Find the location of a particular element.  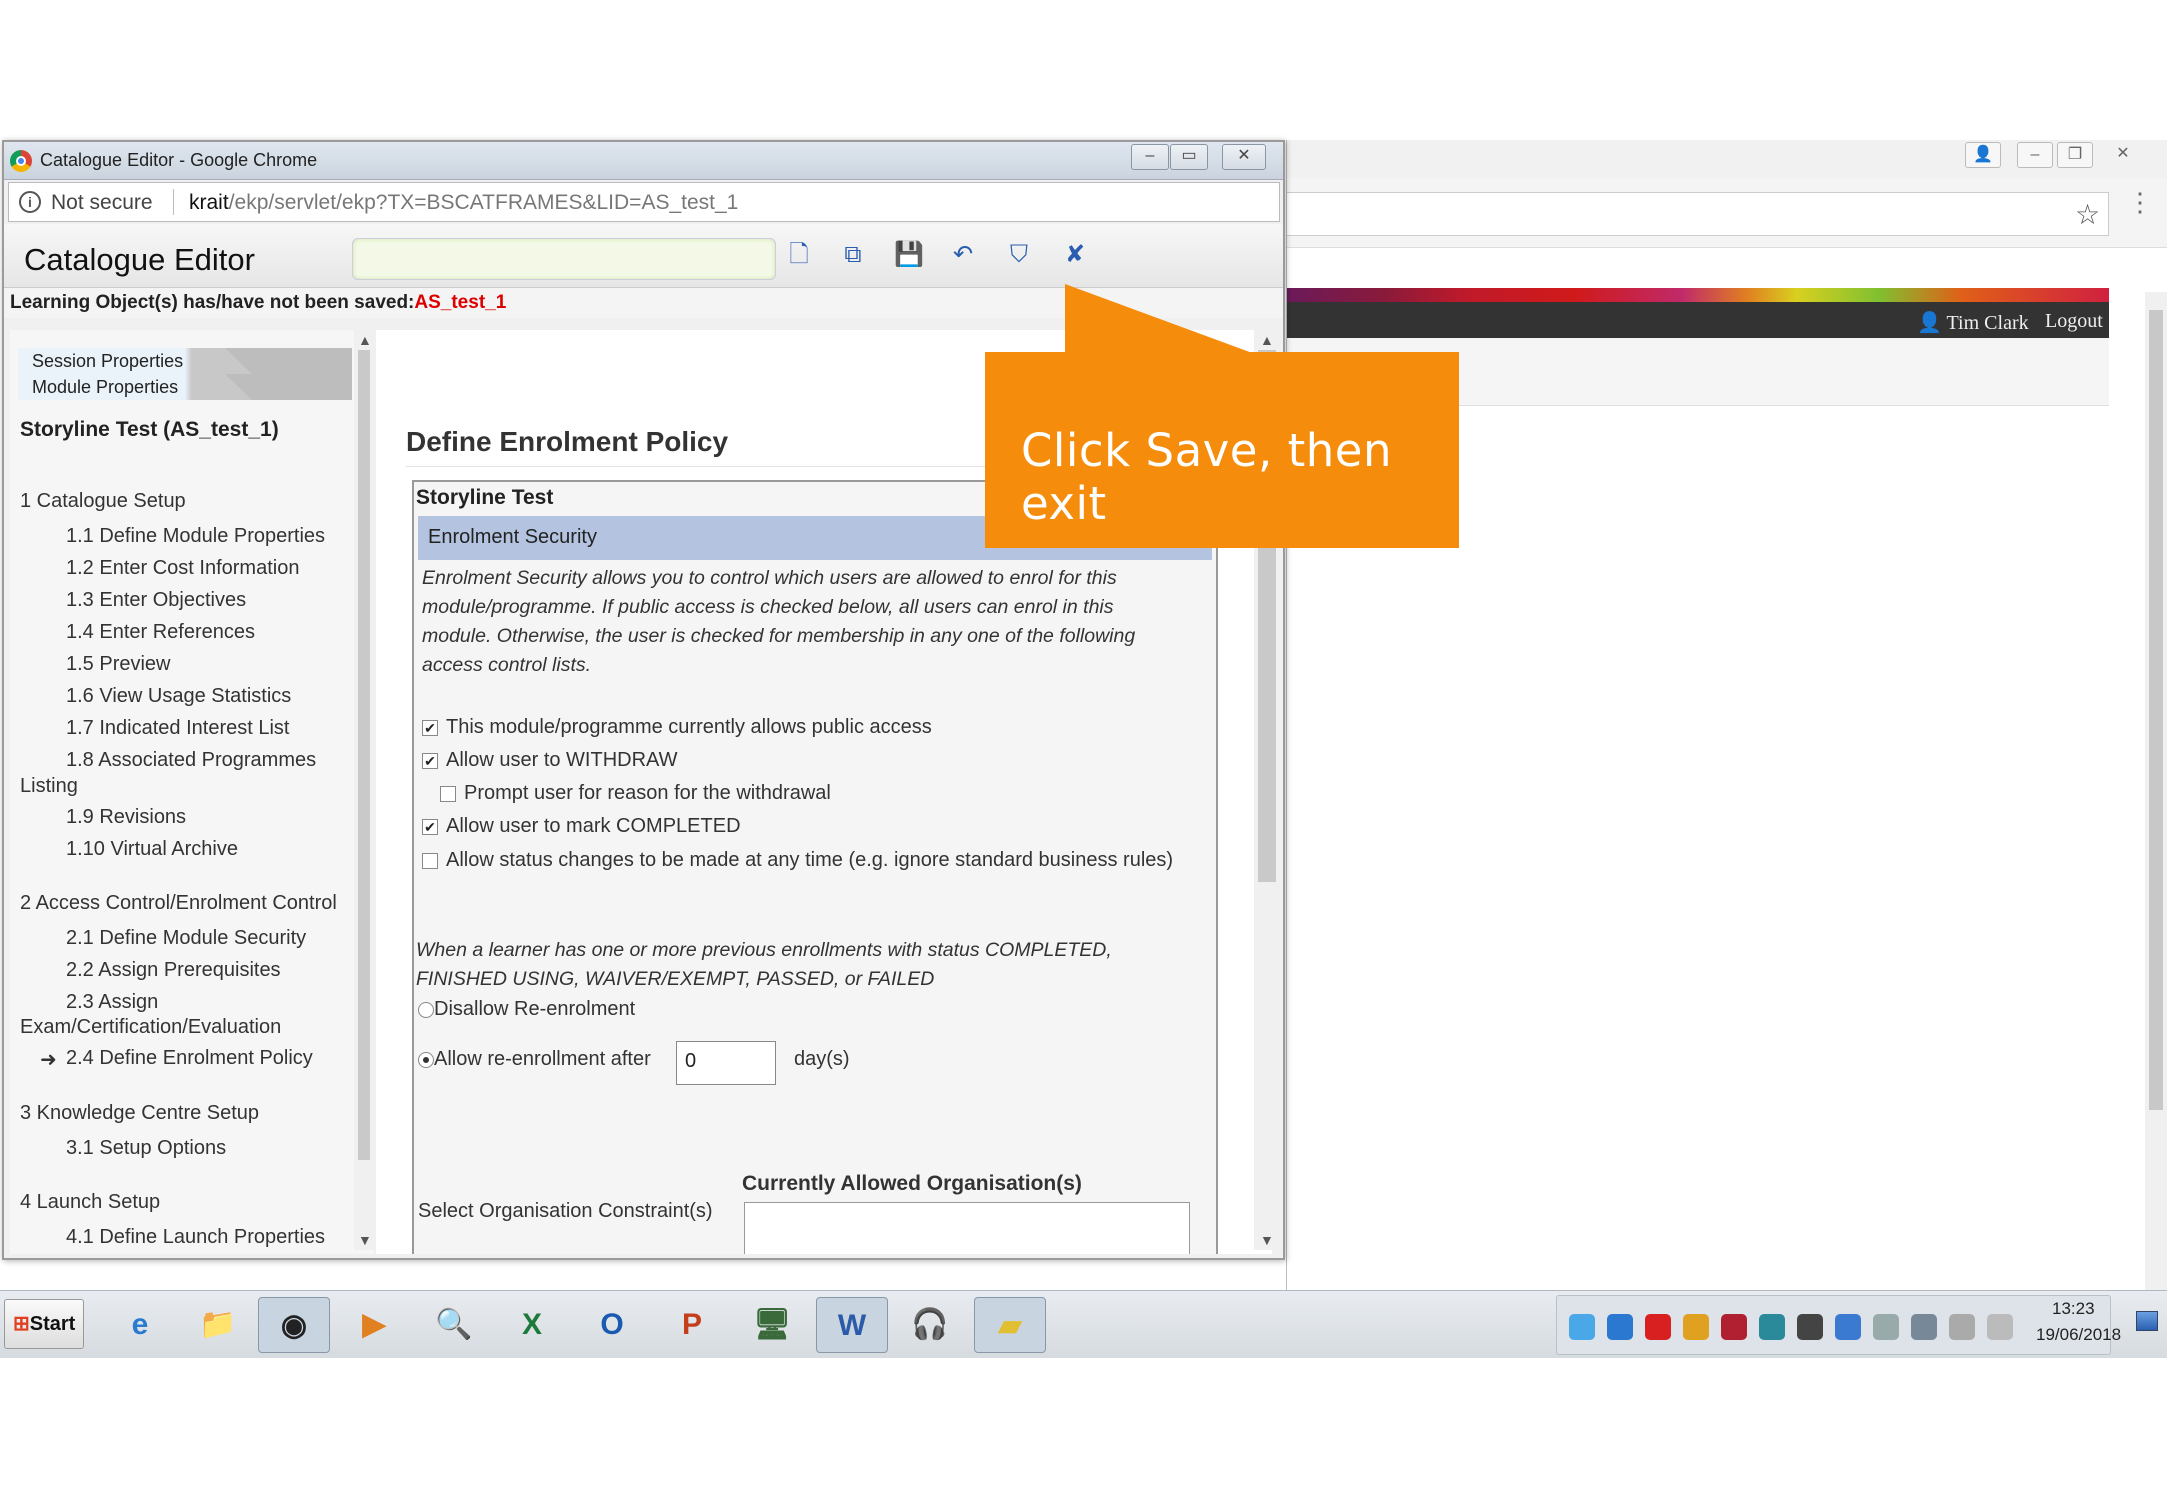

powerpoint-icon: P is located at coordinates (692, 1325).